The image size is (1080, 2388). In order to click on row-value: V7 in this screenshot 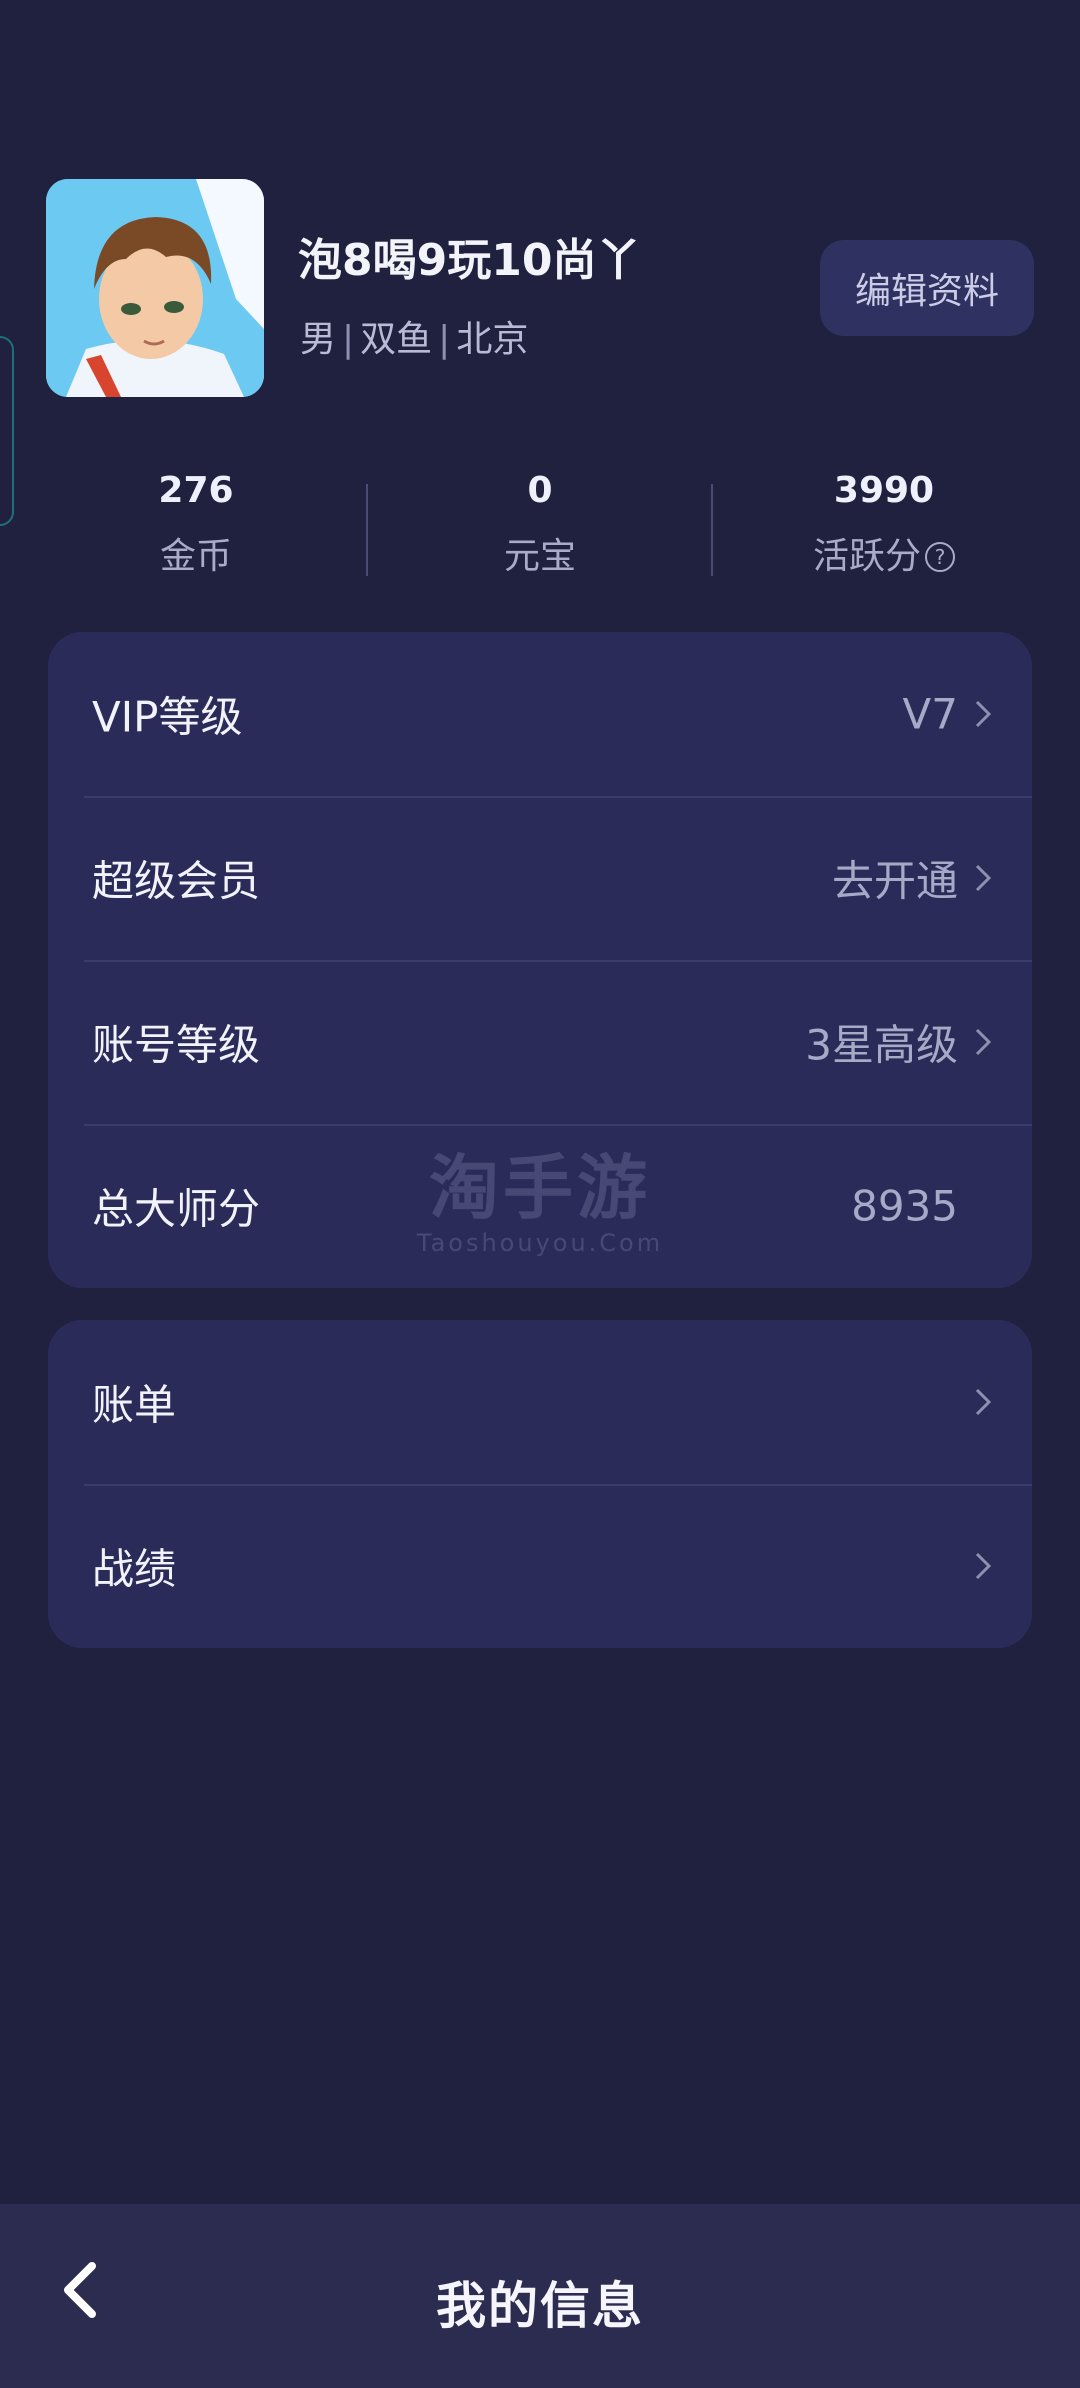, I will do `click(930, 714)`.